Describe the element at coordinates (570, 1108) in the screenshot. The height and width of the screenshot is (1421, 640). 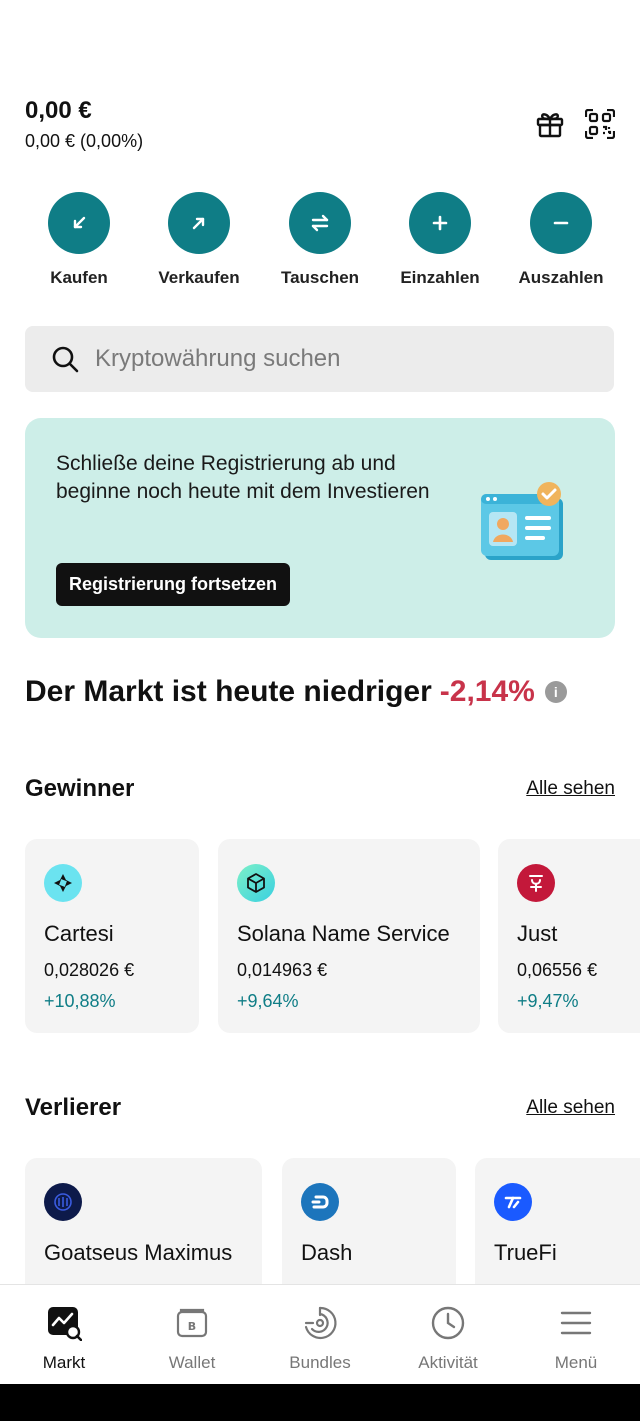
I see `losers-see-all-link: Alle sehen` at that location.